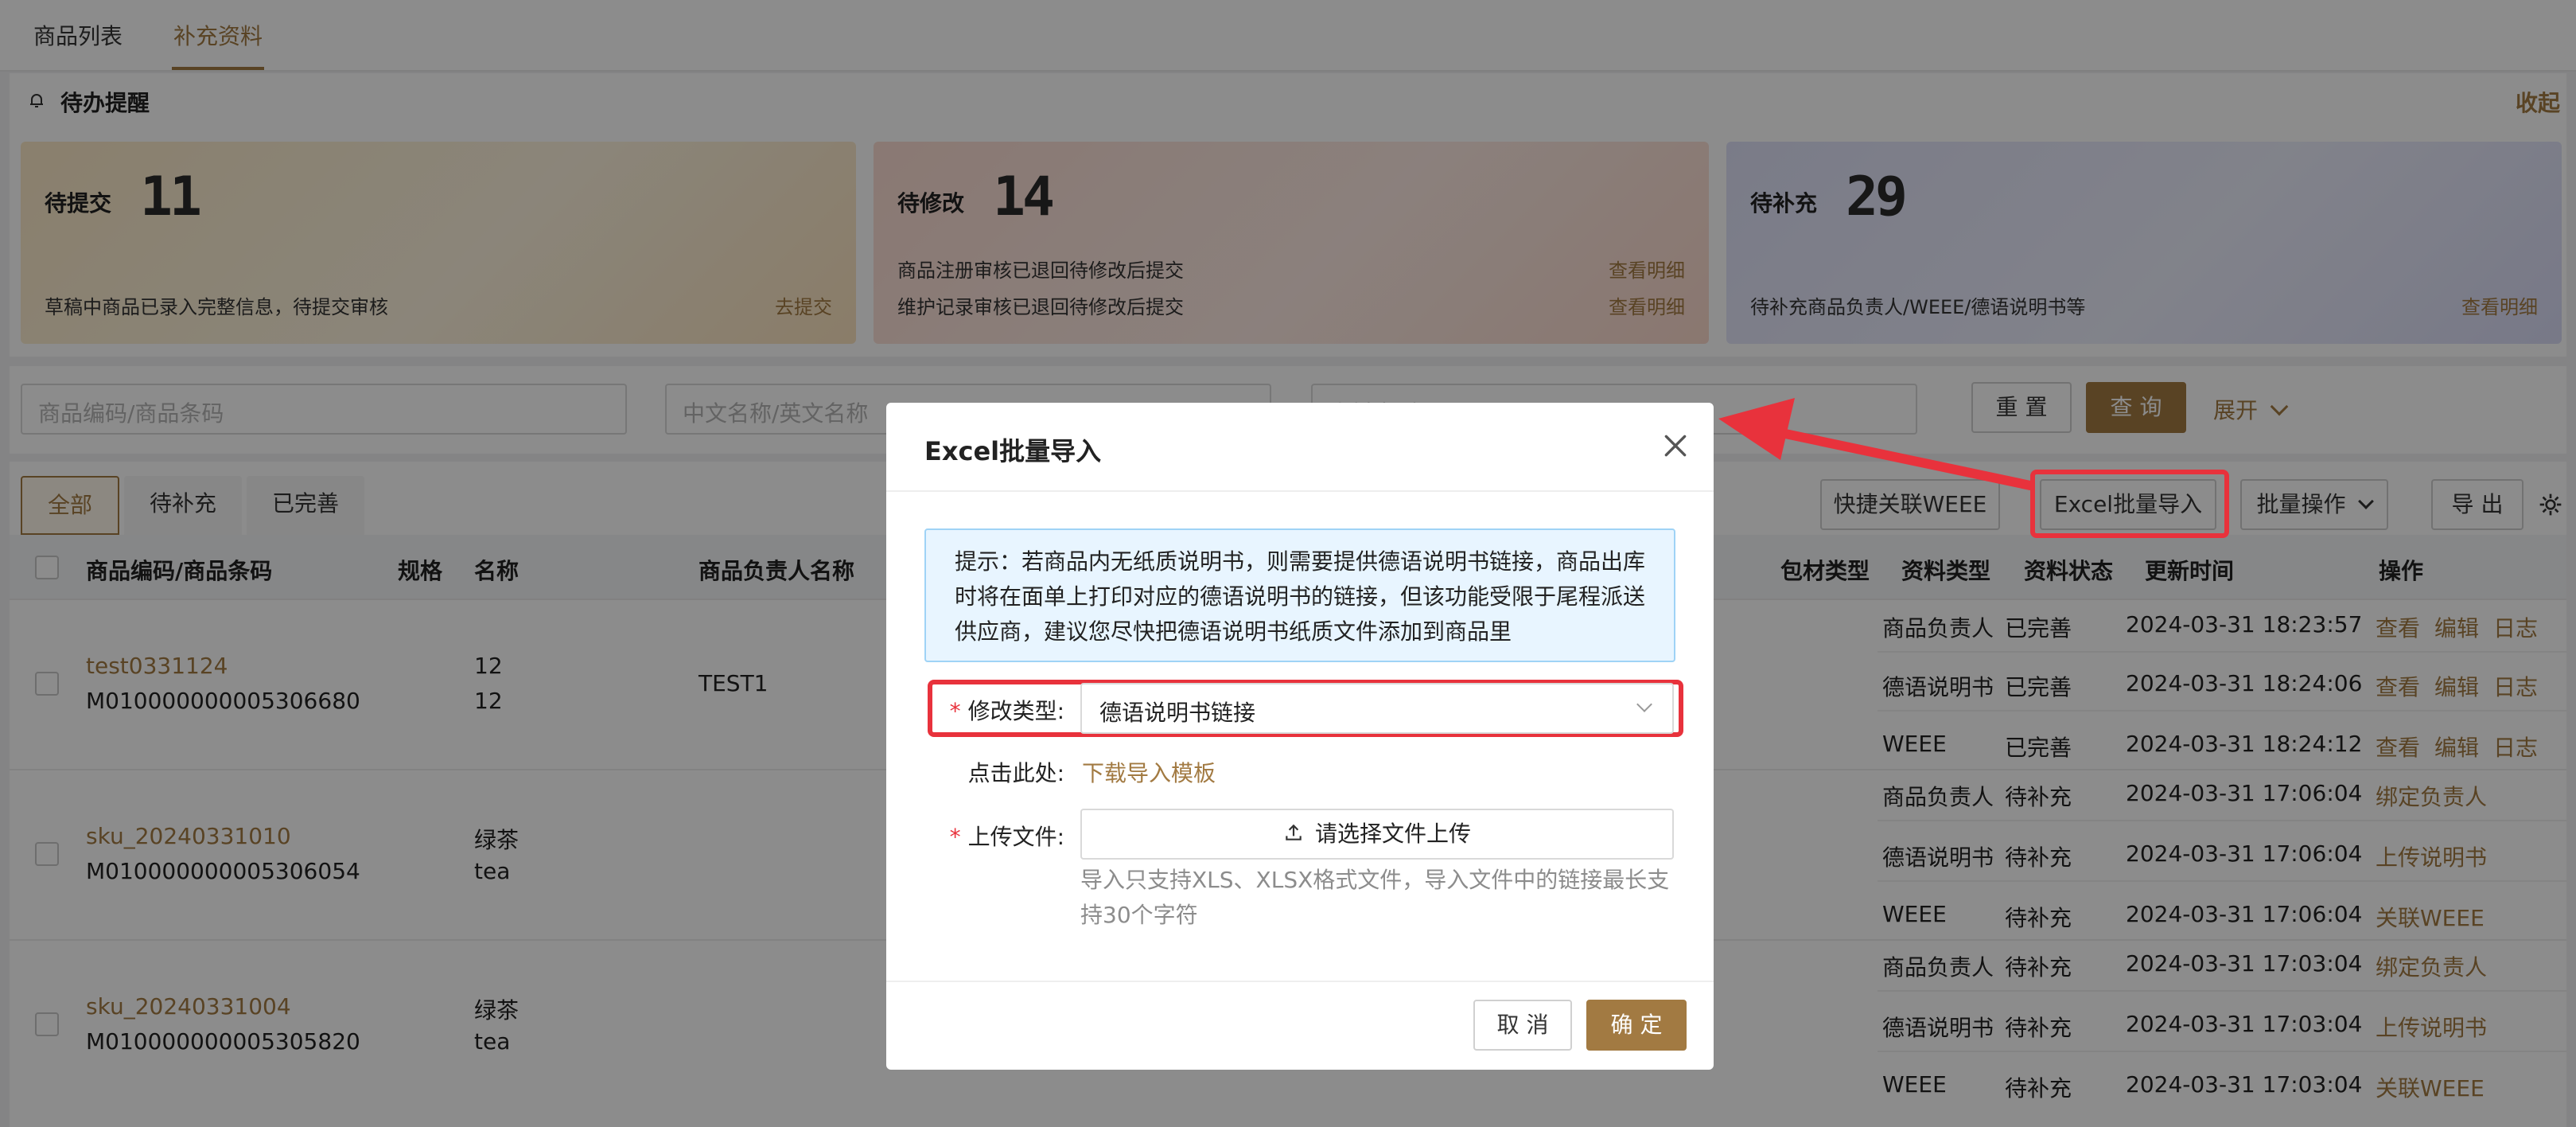 The image size is (2576, 1127). What do you see at coordinates (1393, 834) in the screenshot?
I see `upload-button-label: 请选择文件上传` at bounding box center [1393, 834].